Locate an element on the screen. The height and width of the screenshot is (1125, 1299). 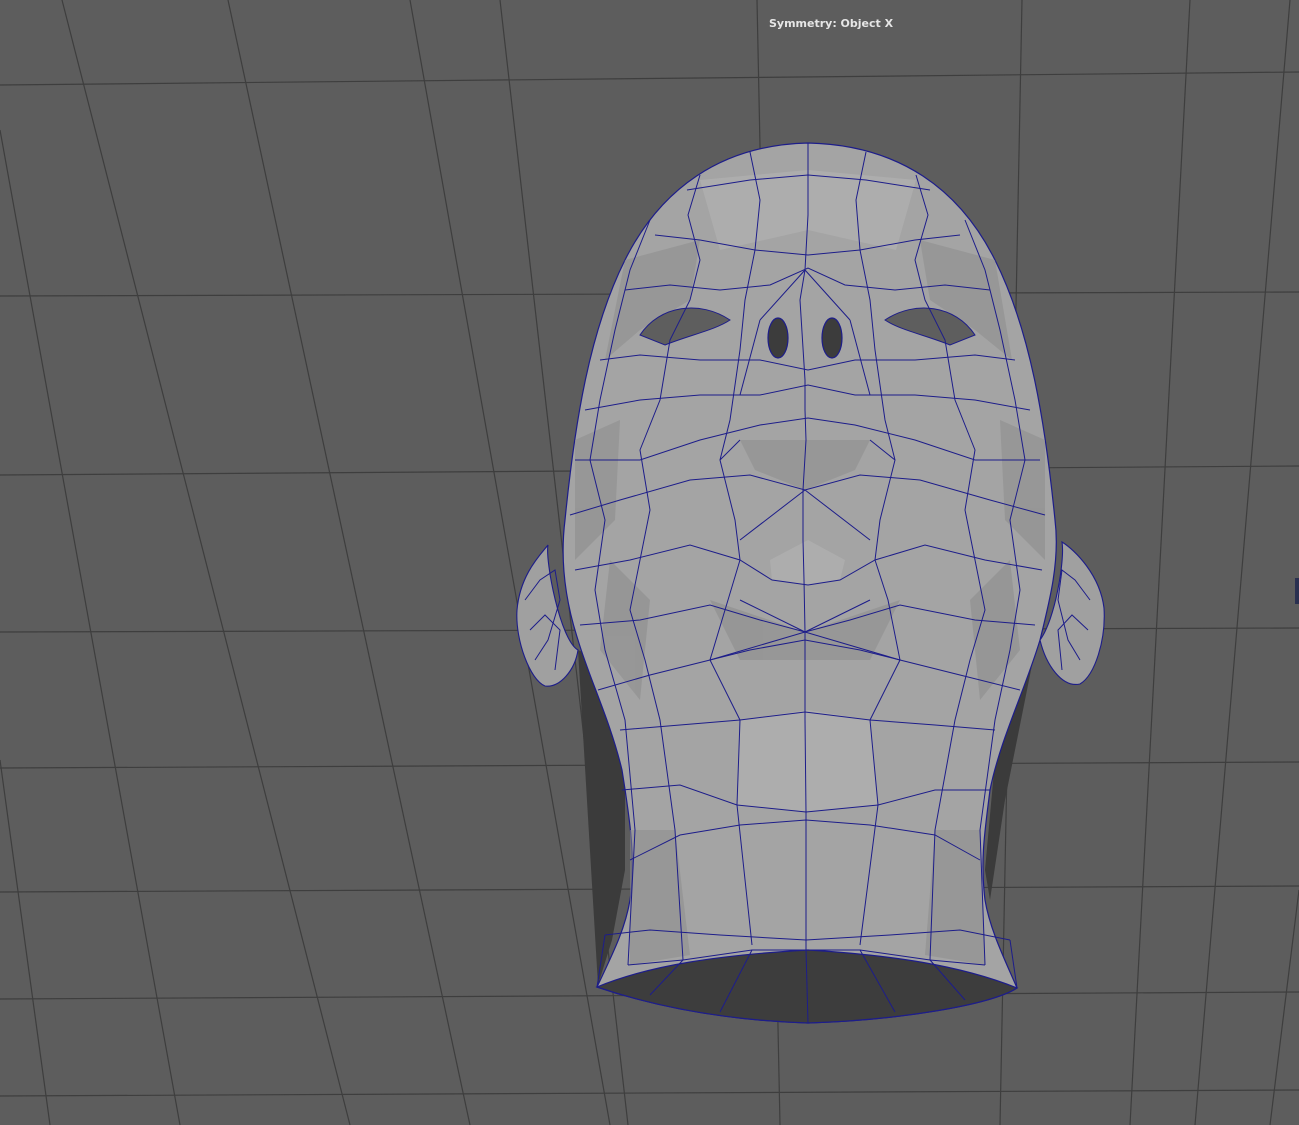
symmetry-status-label: Symmetry: Object X is located at coordinates (831, 23).